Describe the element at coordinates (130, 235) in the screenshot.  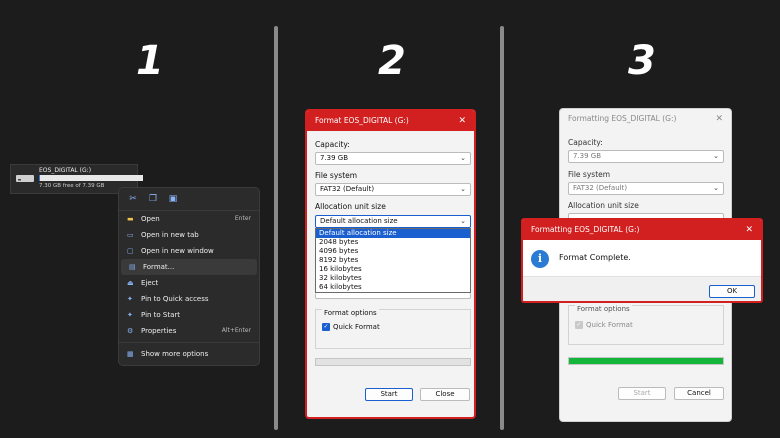
I see `tab-icon: ▭` at that location.